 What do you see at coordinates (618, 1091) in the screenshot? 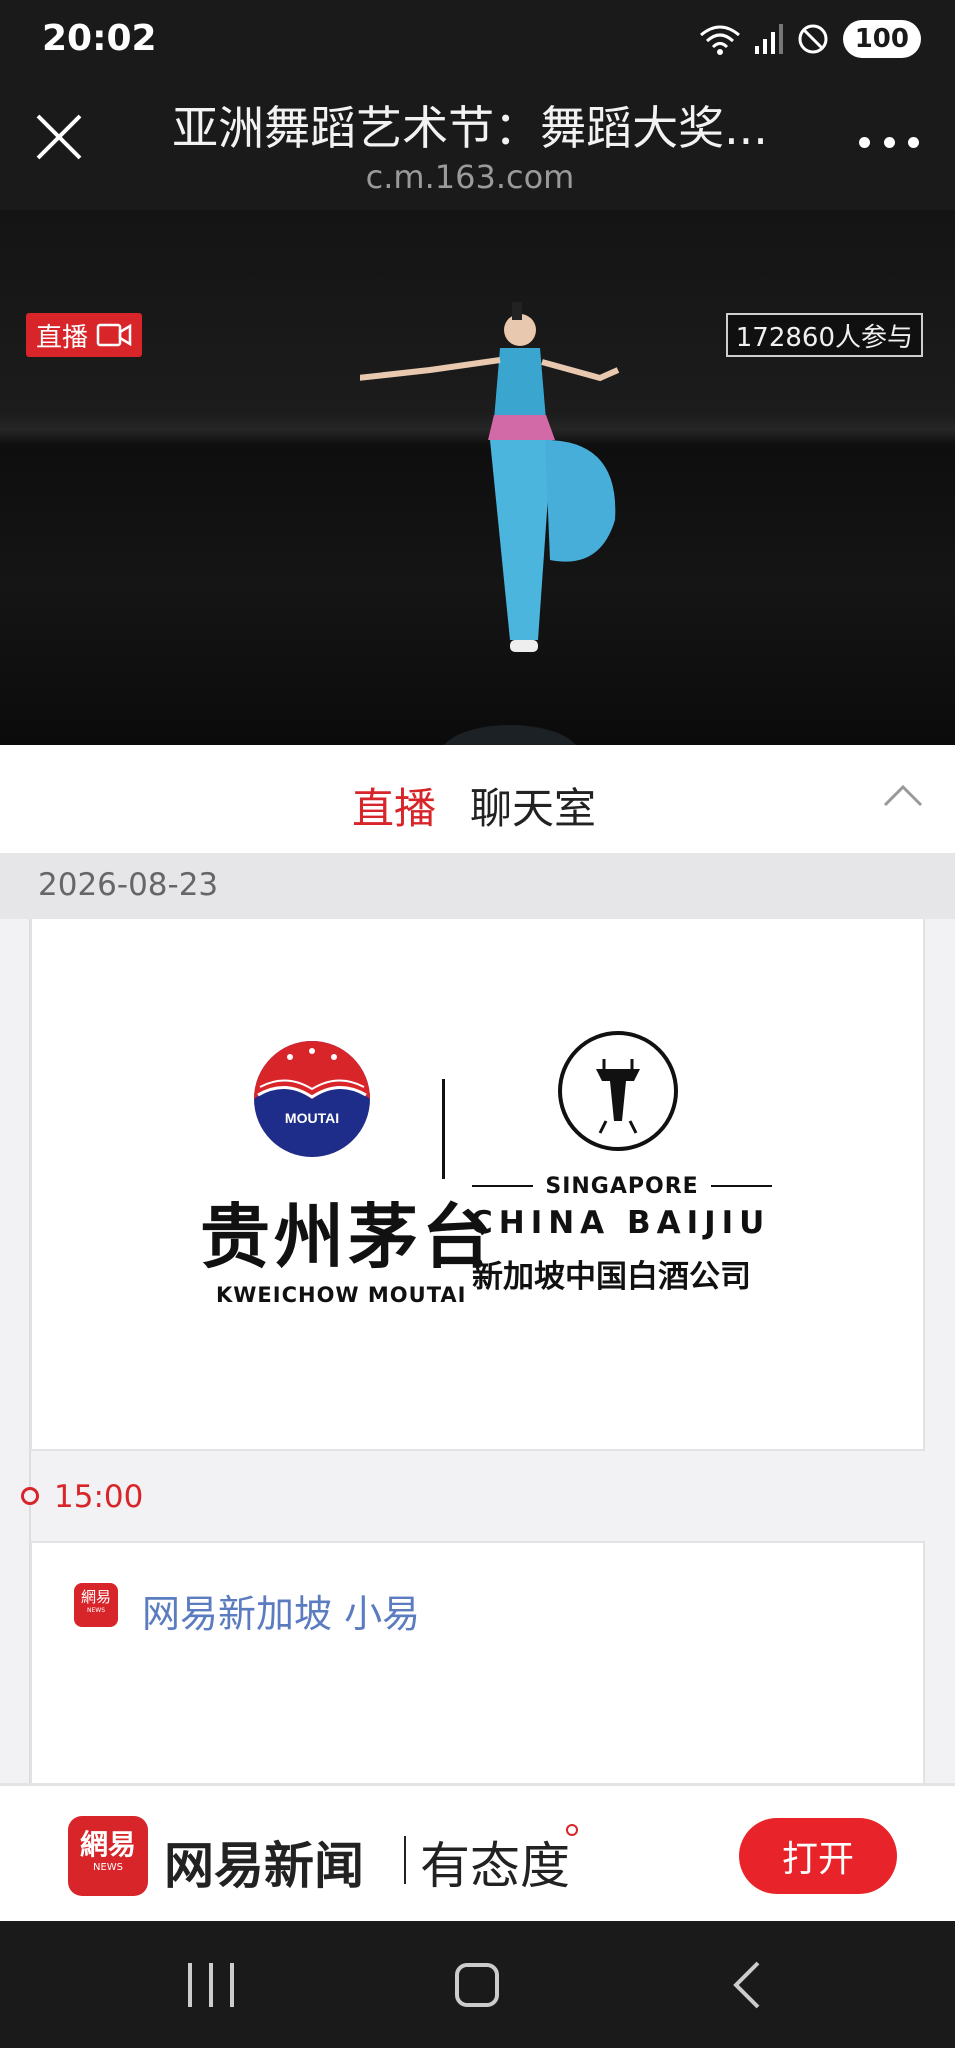
I see `china-baijiu-logo` at bounding box center [618, 1091].